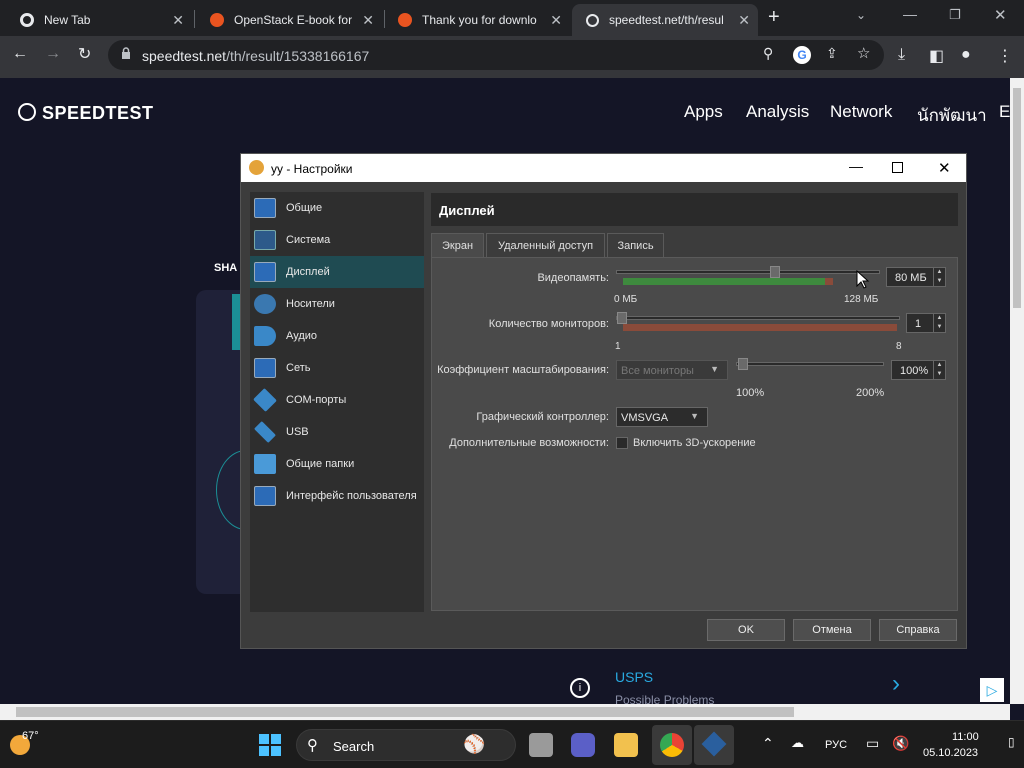 This screenshot has height=768, width=1024. I want to click on horizontal-scrollbar, so click(505, 712).